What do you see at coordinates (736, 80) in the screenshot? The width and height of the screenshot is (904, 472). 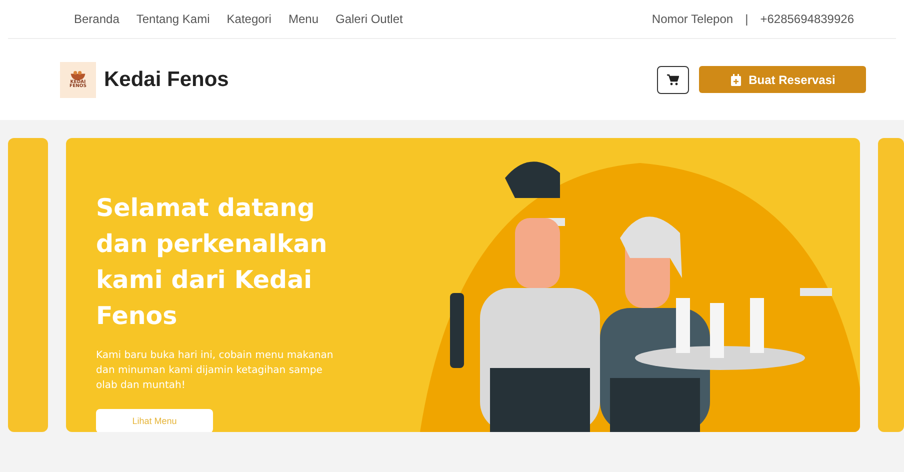 I see `calendar-icon` at bounding box center [736, 80].